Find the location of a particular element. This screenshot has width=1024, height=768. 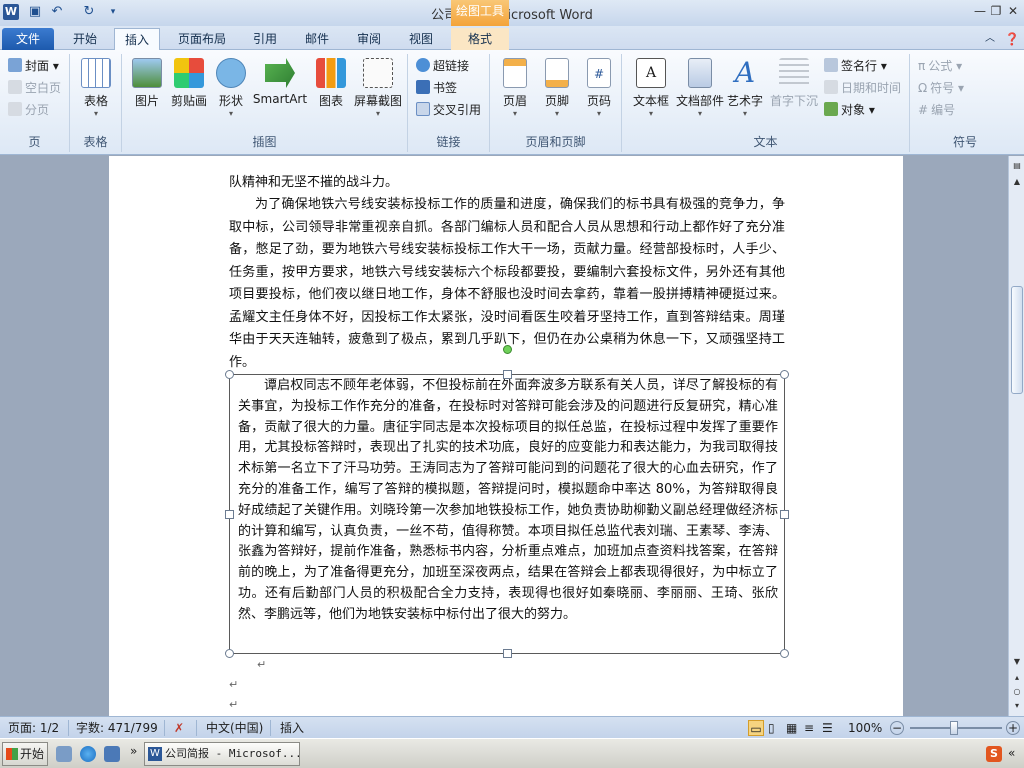

cross-reference-button: 交叉引用 is located at coordinates (448, 110).